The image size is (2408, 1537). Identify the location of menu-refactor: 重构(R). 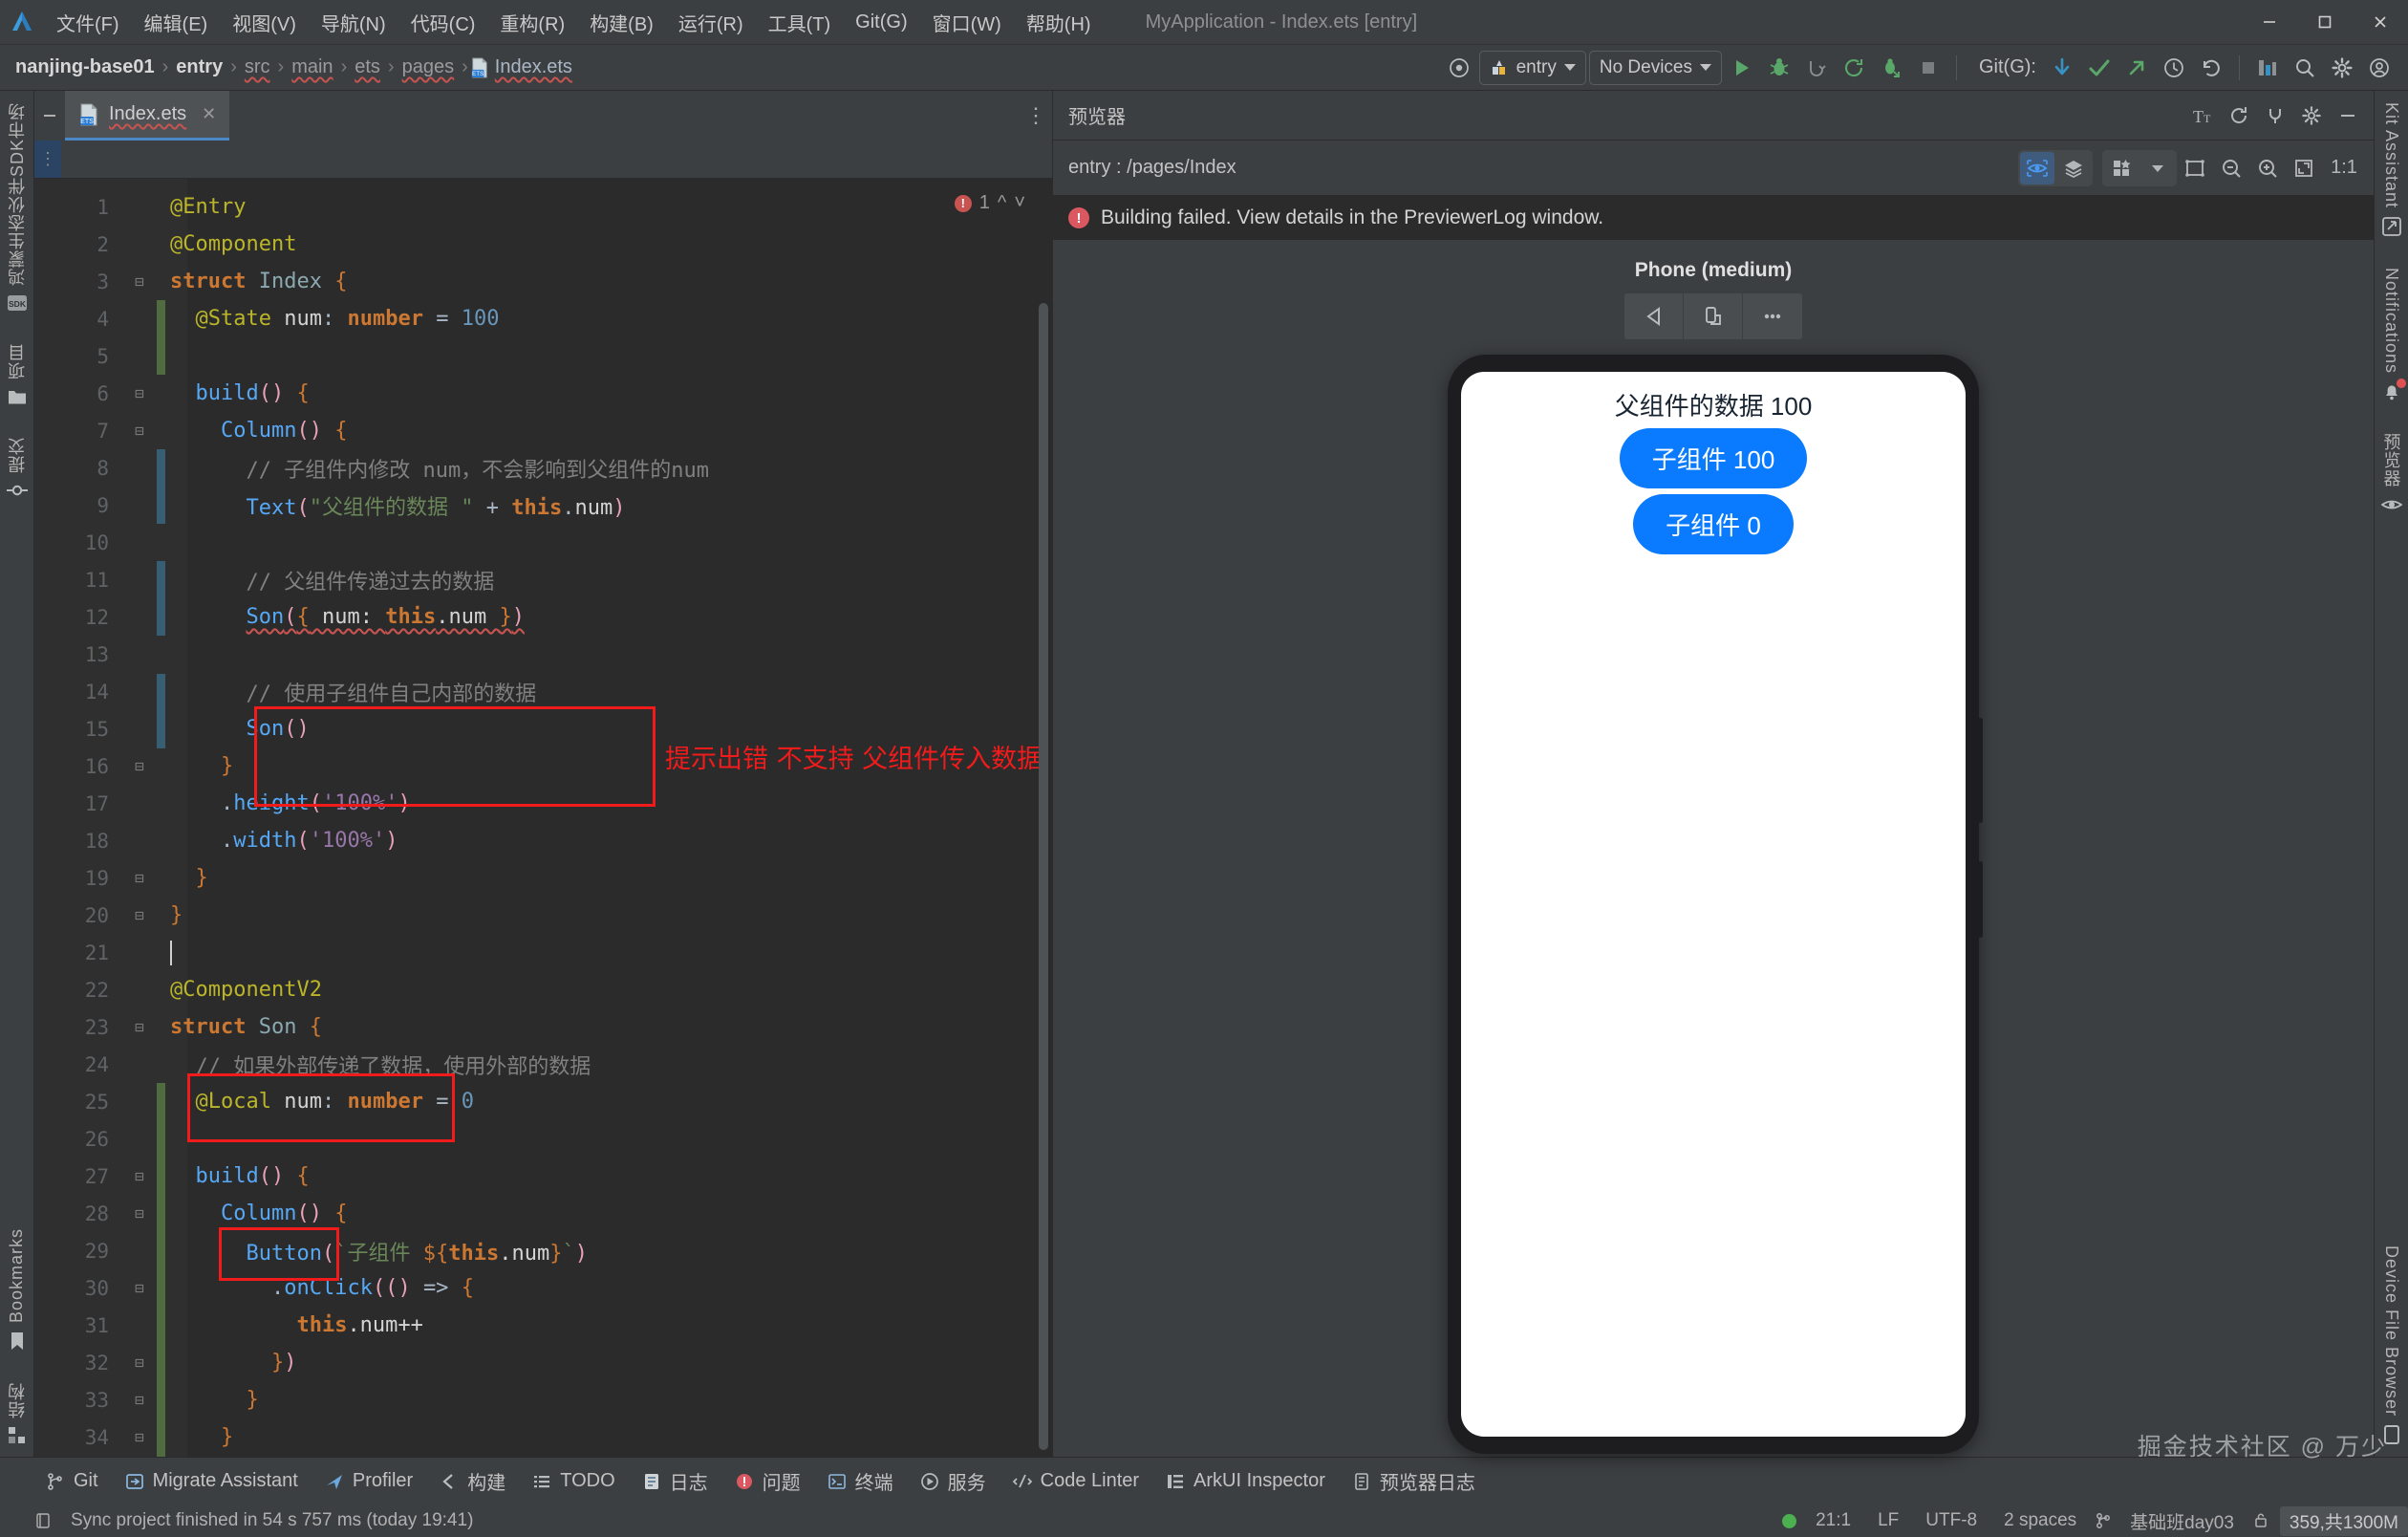
(532, 22).